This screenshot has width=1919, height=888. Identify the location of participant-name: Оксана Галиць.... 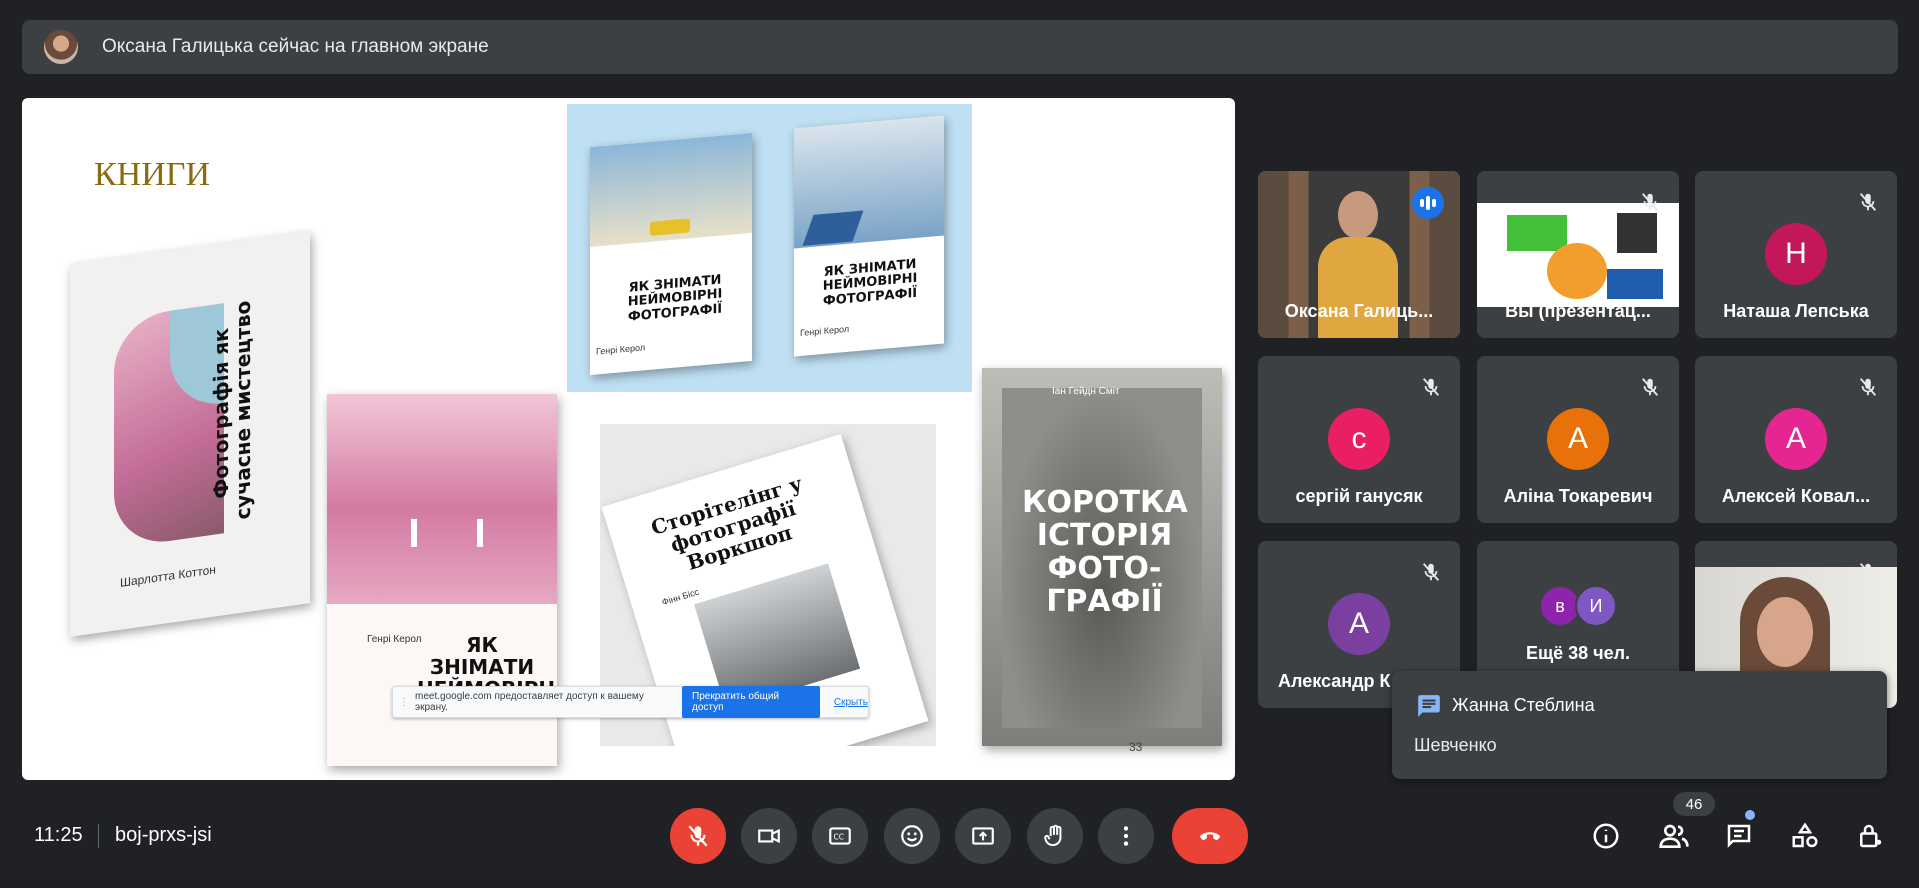
(1359, 311).